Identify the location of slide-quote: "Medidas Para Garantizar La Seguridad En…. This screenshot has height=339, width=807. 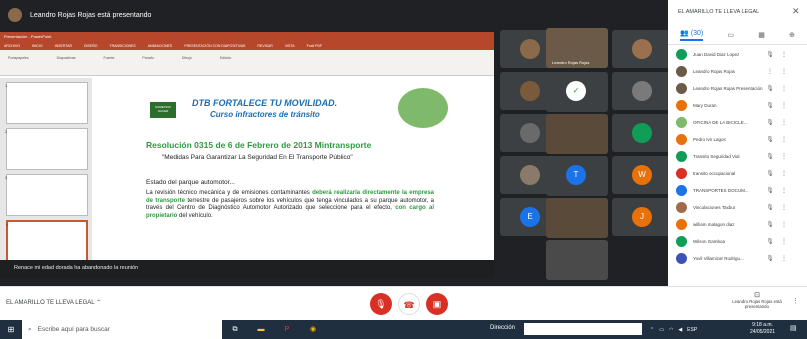
(257, 157).